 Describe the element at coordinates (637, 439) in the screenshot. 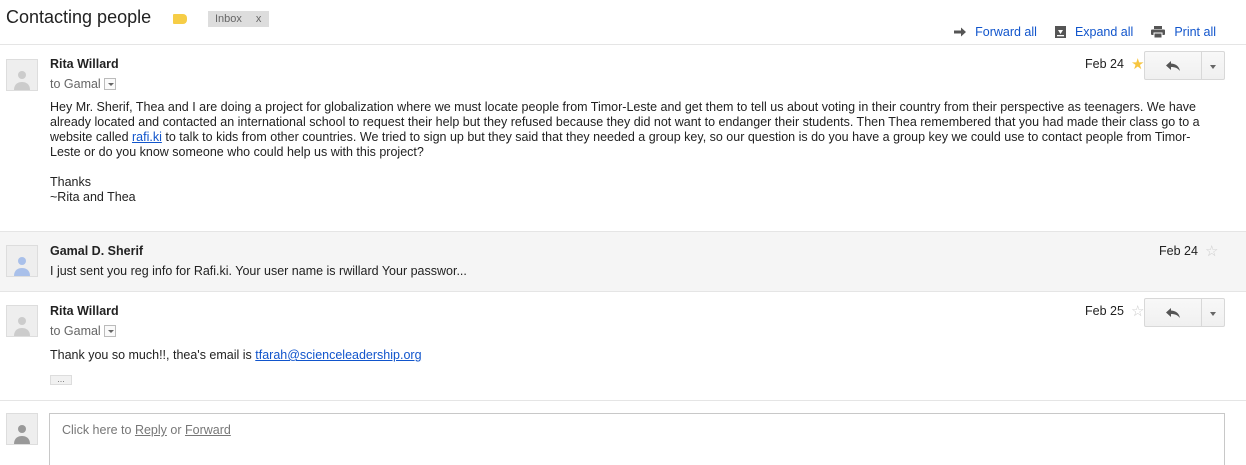

I see `reply-box: Click here to Reply or Forward` at that location.